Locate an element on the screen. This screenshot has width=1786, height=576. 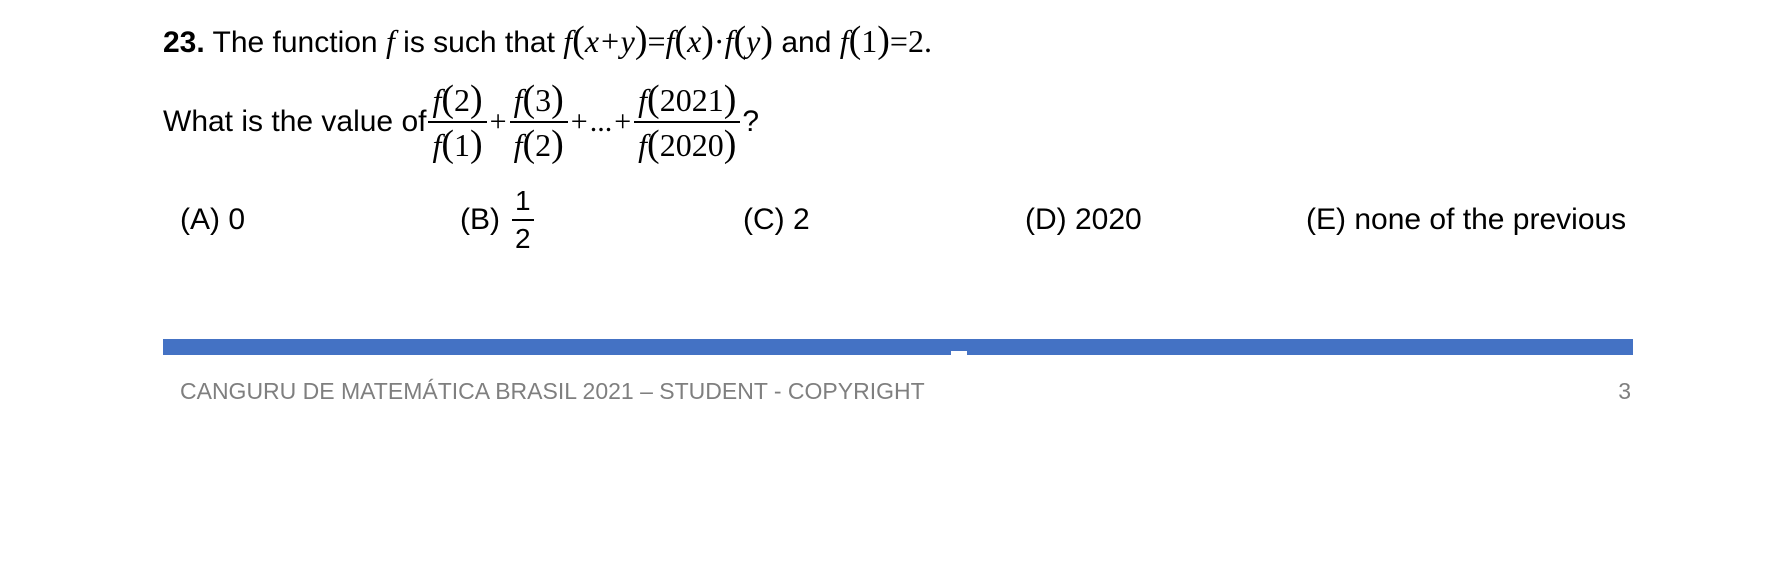
question-number: 23. is located at coordinates (184, 42).